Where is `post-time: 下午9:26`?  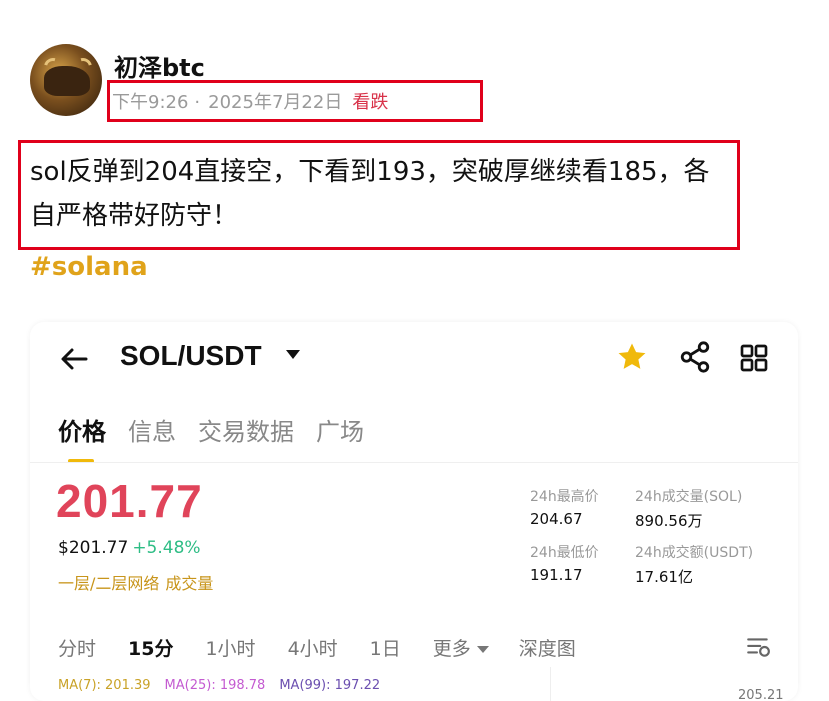
post-time: 下午9:26 is located at coordinates (150, 102).